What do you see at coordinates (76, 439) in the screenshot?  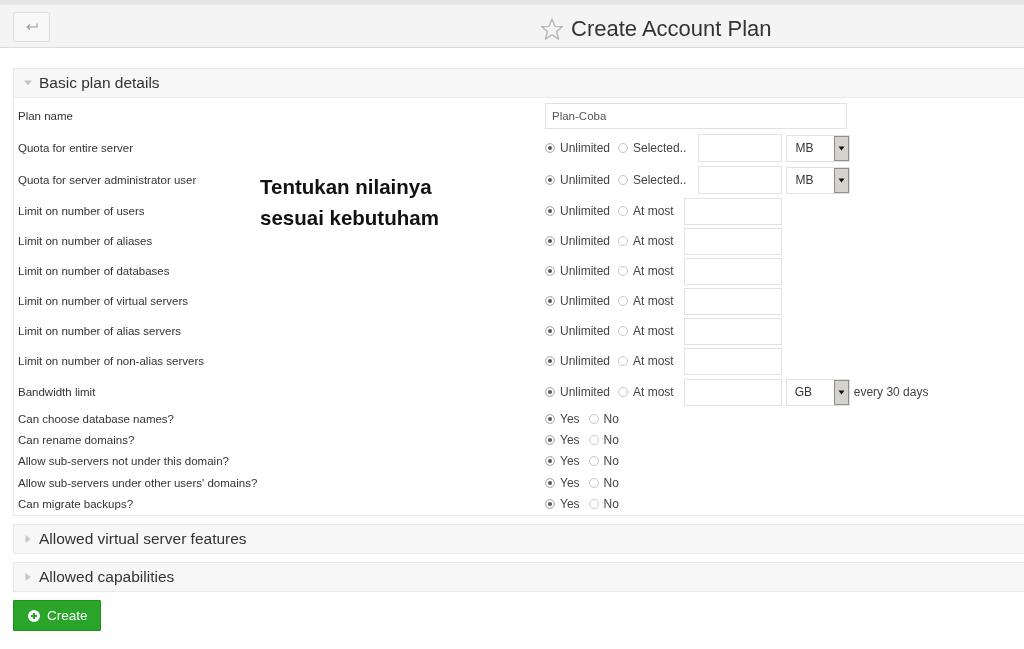 I see `field-label: Can rename domains?` at bounding box center [76, 439].